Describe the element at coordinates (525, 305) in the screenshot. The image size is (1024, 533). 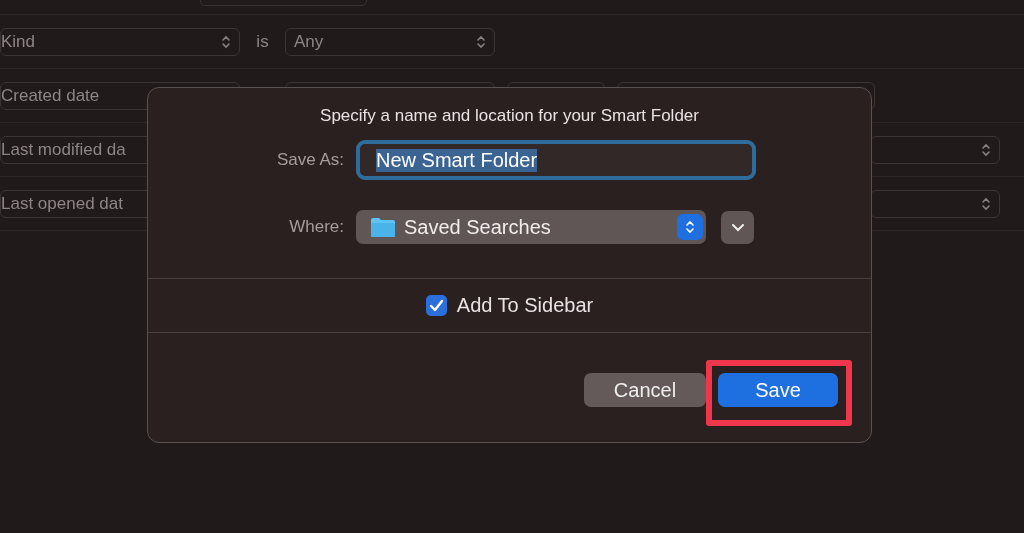
I see `checkbox-label: Add To Sidebar` at that location.